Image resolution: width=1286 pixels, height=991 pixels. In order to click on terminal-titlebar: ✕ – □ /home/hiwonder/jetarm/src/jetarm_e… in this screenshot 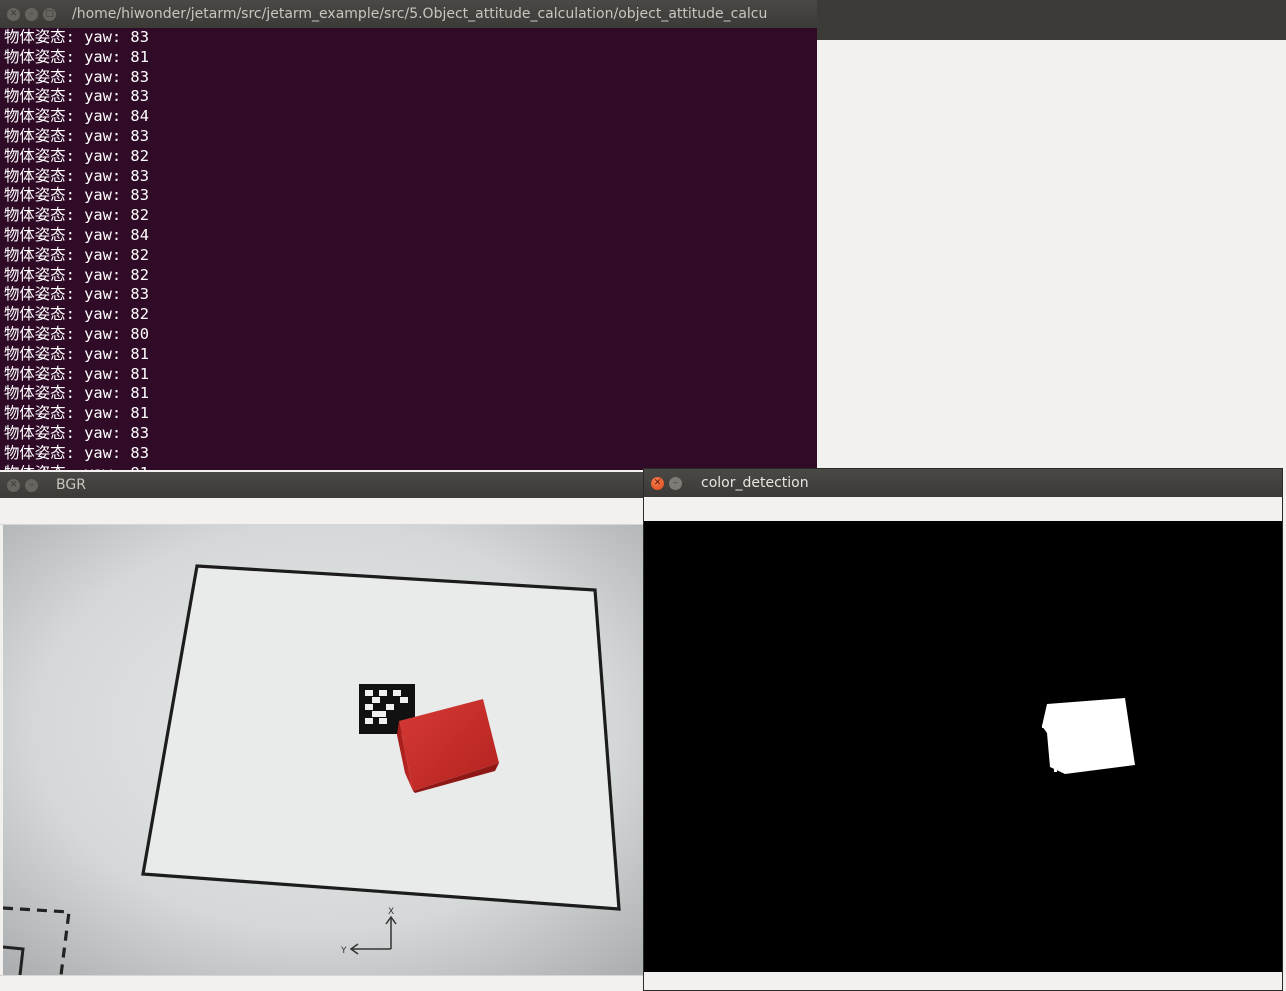, I will do `click(408, 14)`.